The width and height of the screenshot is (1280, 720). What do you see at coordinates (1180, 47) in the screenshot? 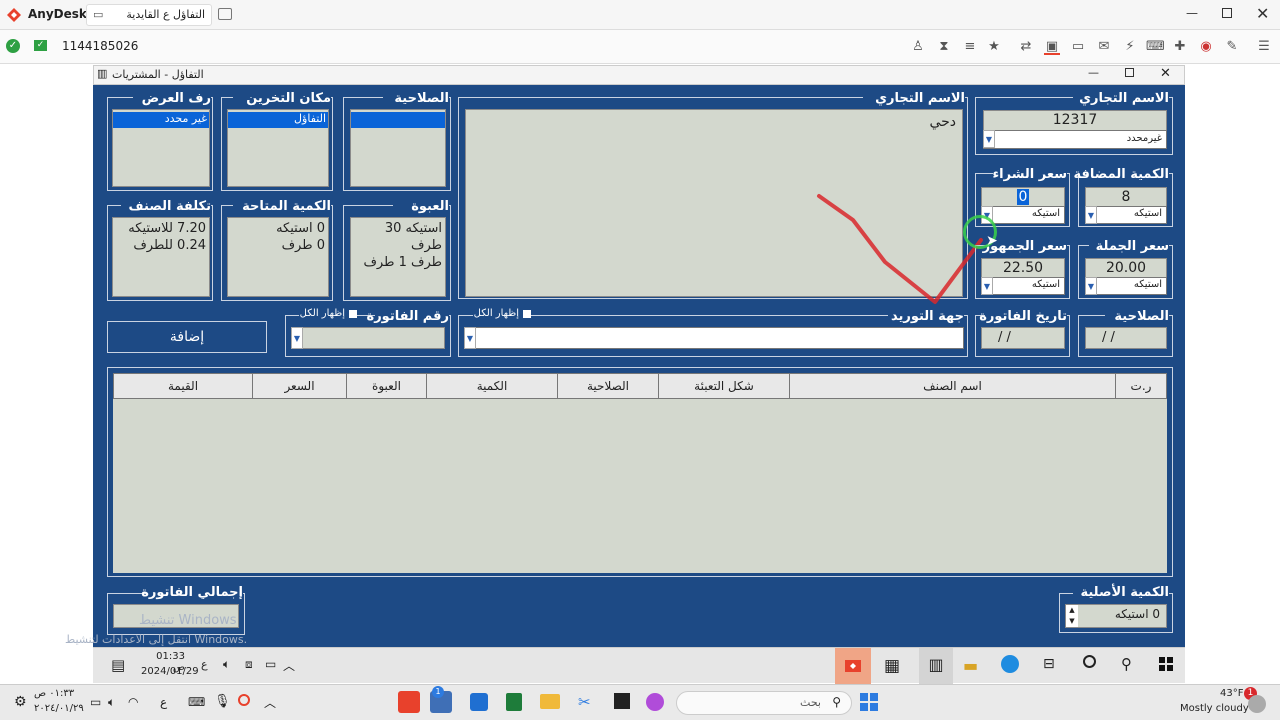
I see `permissions-icon: ✚` at bounding box center [1180, 47].